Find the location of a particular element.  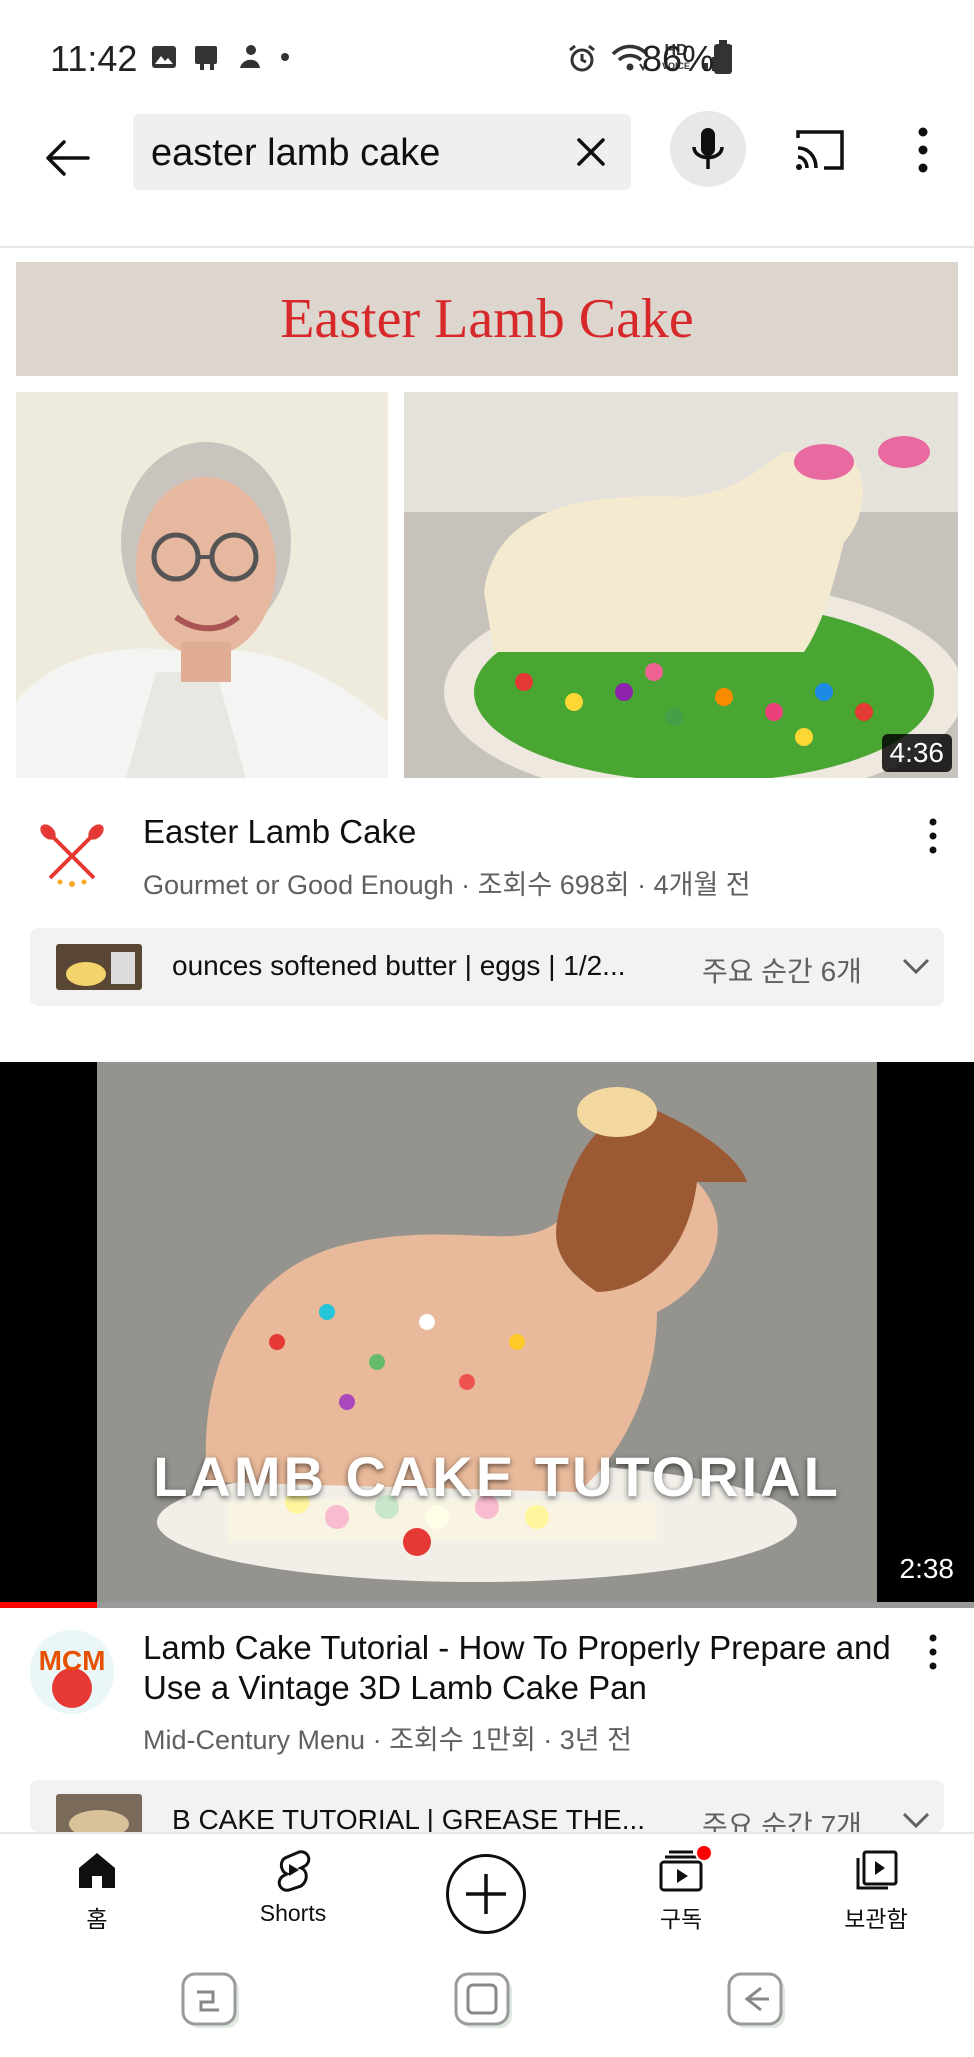

search-input: easter lamb cake is located at coordinates (382, 152).